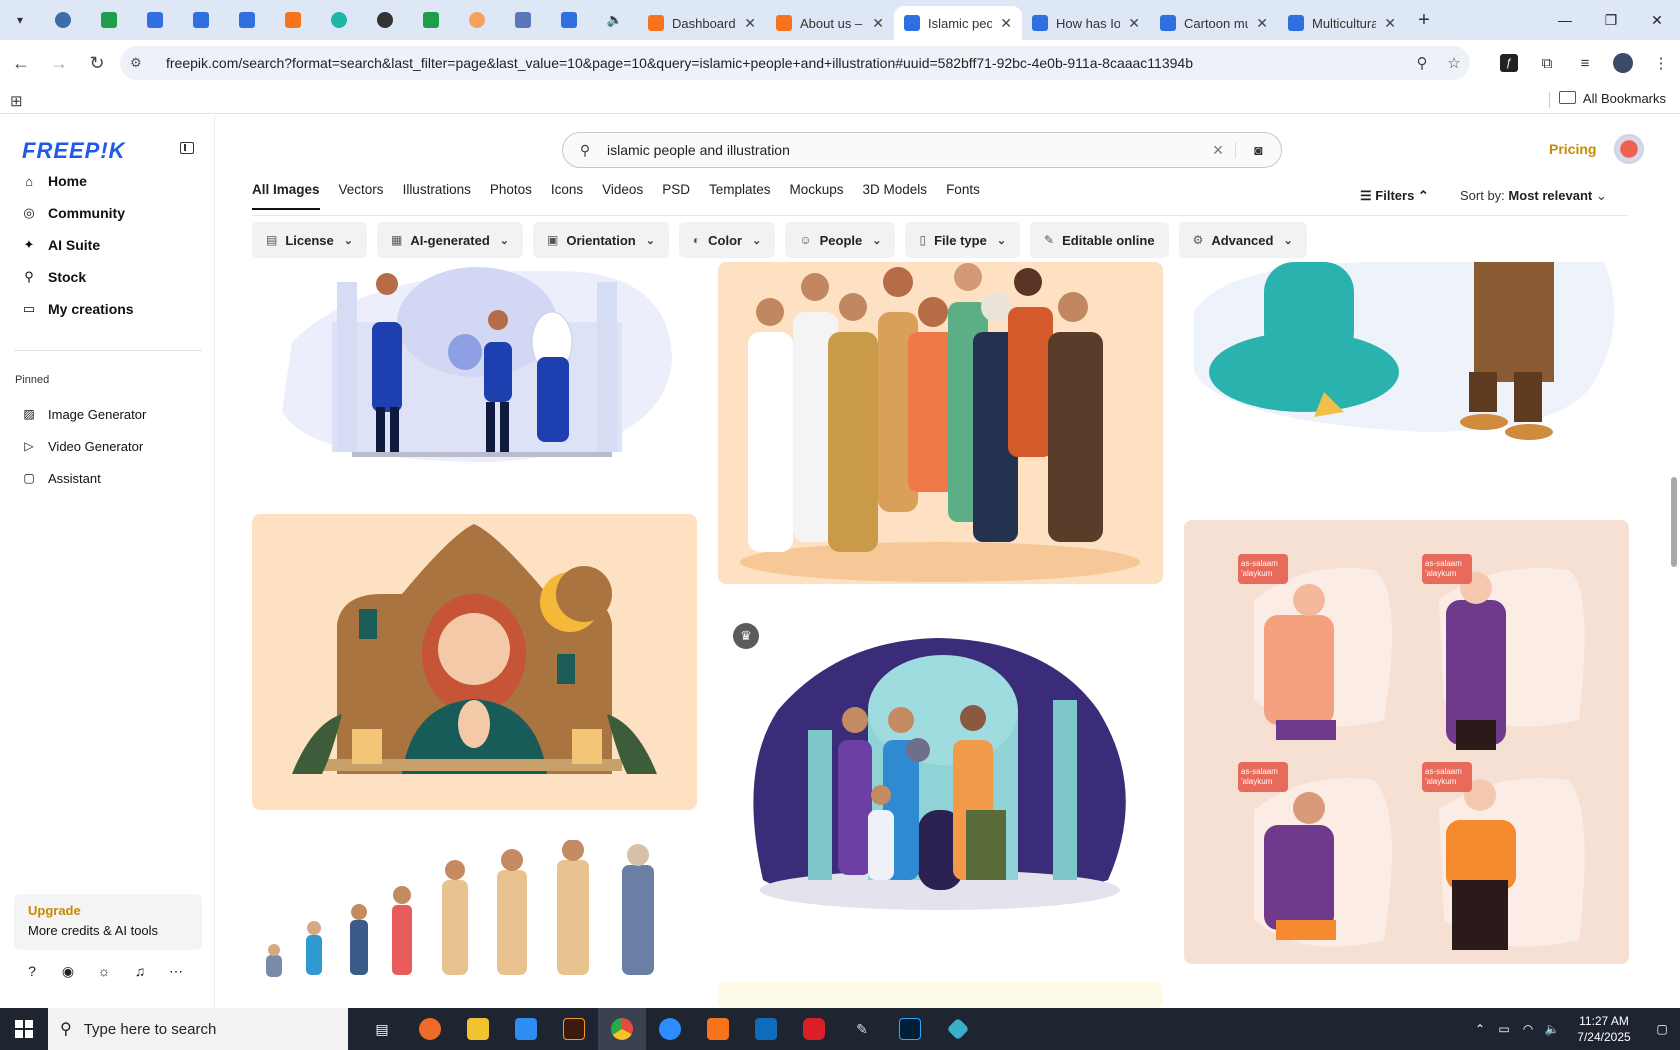 The image size is (1680, 1050). What do you see at coordinates (1565, 20) in the screenshot?
I see `minimize-button: —` at bounding box center [1565, 20].